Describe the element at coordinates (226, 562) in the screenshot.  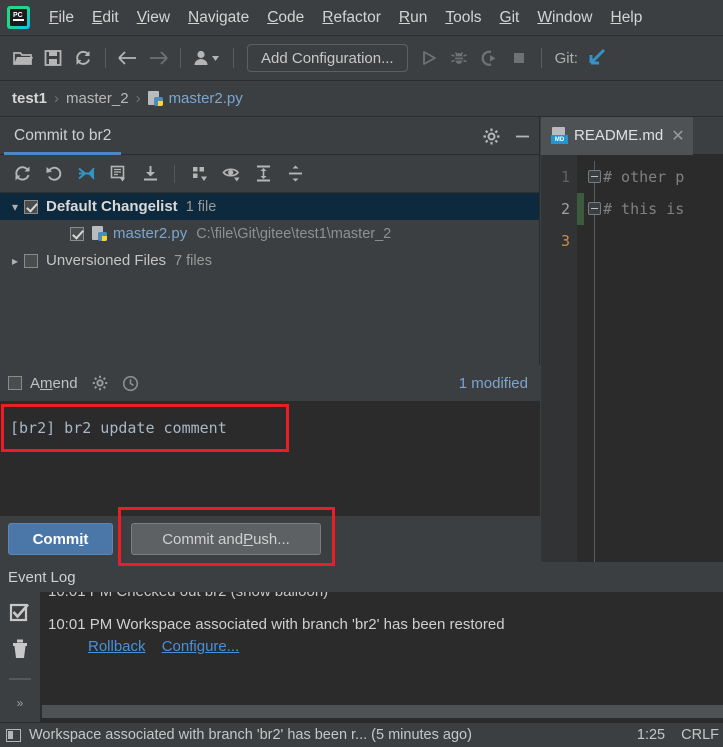
I see `commit-push-highlight-box-bottom` at that location.